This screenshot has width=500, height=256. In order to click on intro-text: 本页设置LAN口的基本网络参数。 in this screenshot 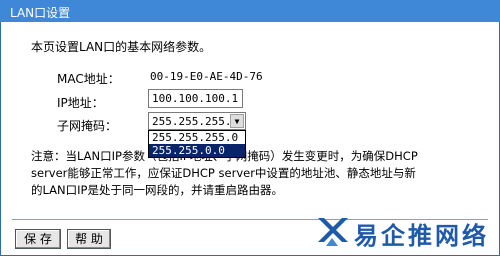, I will do `click(121, 47)`.